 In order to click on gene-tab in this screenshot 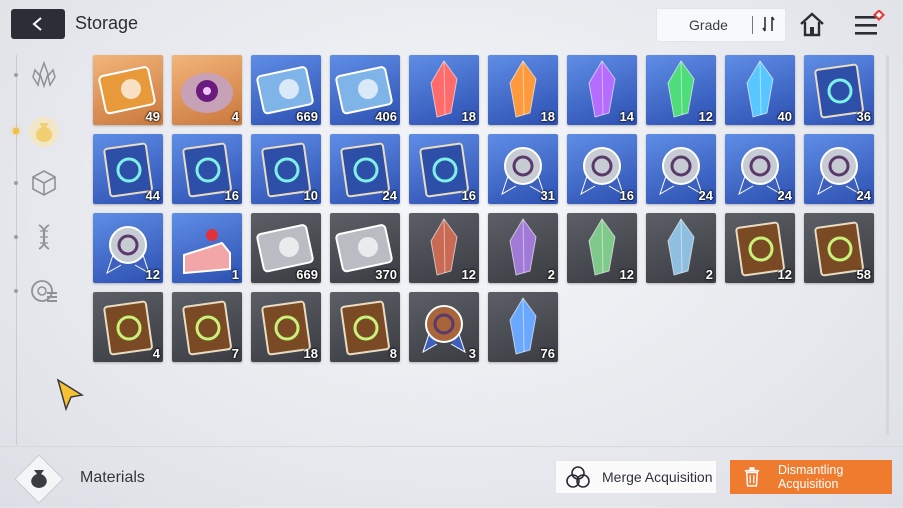, I will do `click(37, 237)`.